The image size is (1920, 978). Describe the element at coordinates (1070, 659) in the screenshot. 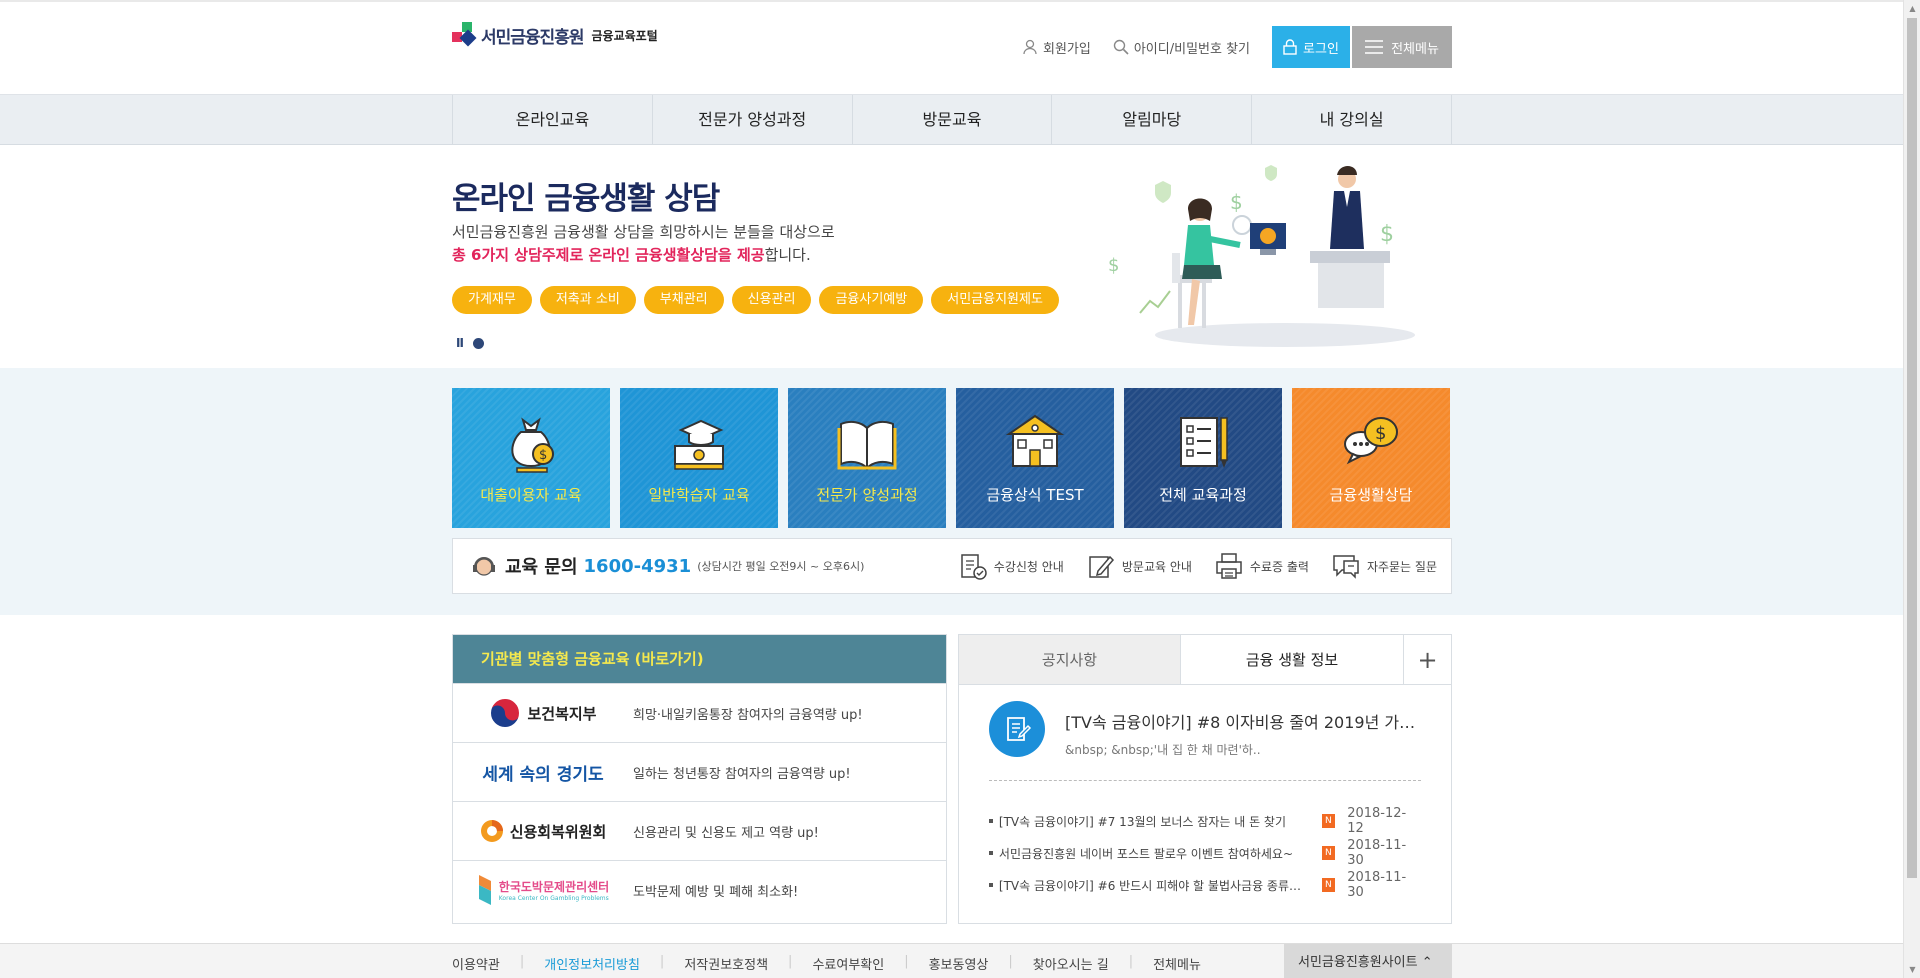

I see `tab-notice: 공지사항` at that location.